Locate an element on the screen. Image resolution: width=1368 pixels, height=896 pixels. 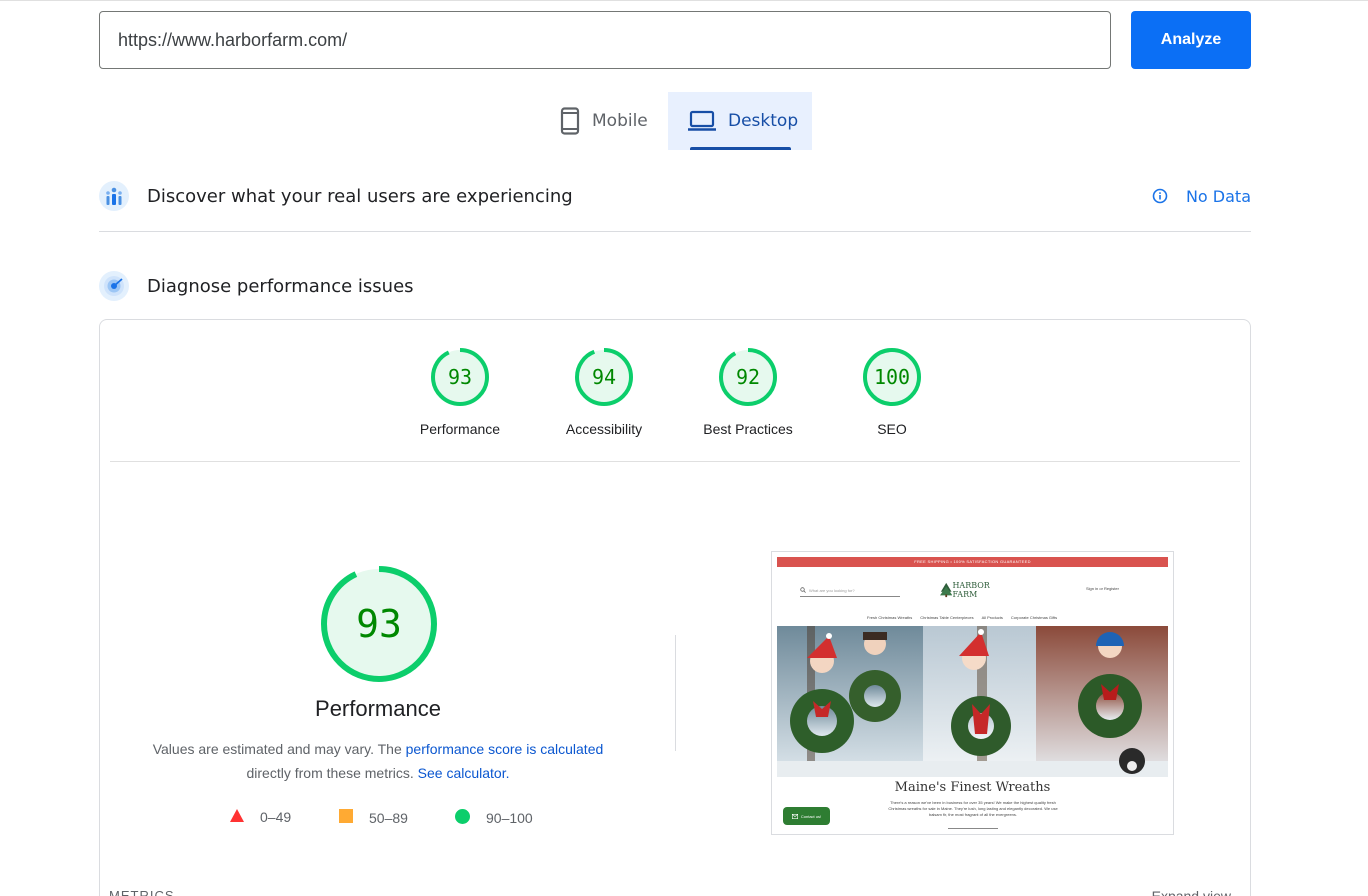
screenshot-underline is located at coordinates (973, 828).